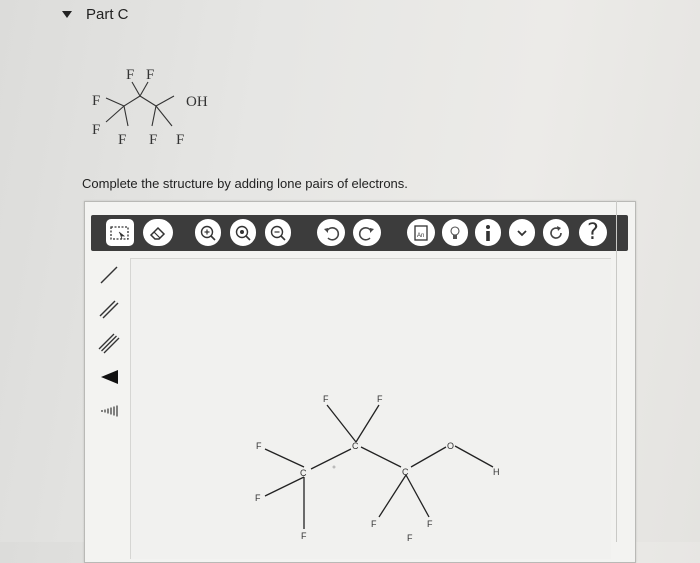  I want to click on double-bond-button, so click(109, 309).